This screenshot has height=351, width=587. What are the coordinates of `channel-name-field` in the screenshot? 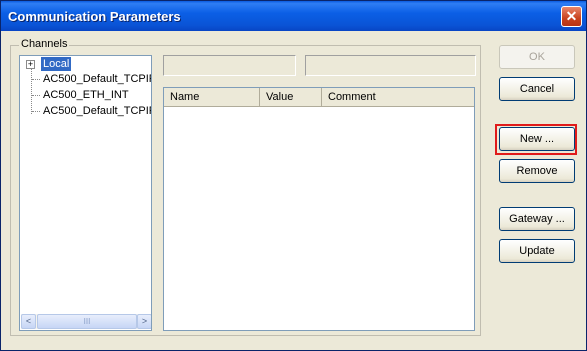 It's located at (229, 65).